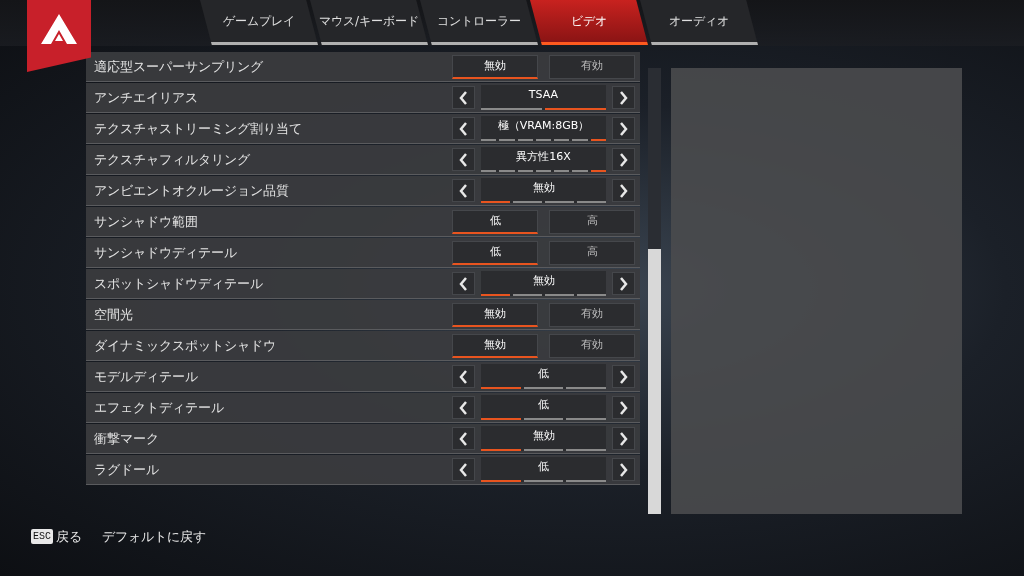 The height and width of the screenshot is (576, 1024). Describe the element at coordinates (179, 66) in the screenshot. I see `setting-label: 適応型スーパーサンプリング` at that location.